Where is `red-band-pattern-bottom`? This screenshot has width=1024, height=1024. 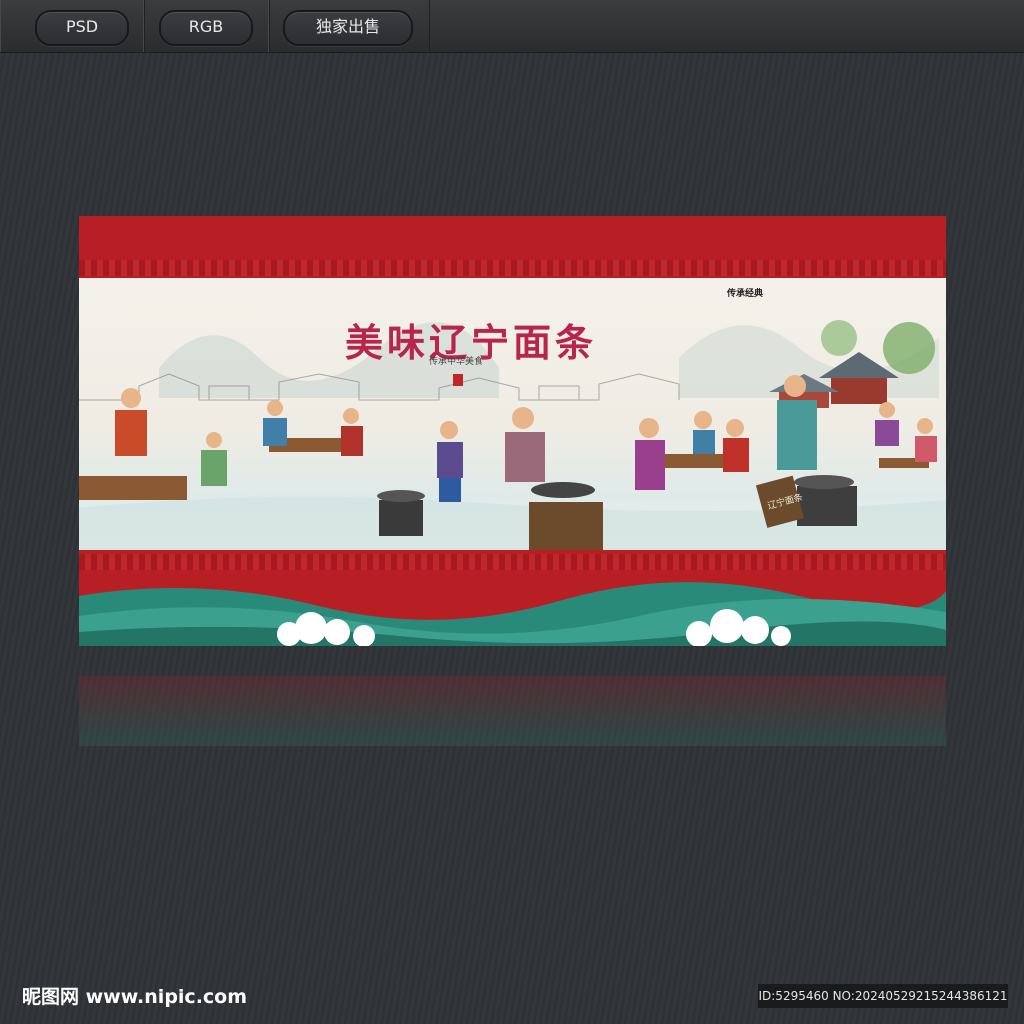
red-band-pattern-bottom is located at coordinates (512, 562).